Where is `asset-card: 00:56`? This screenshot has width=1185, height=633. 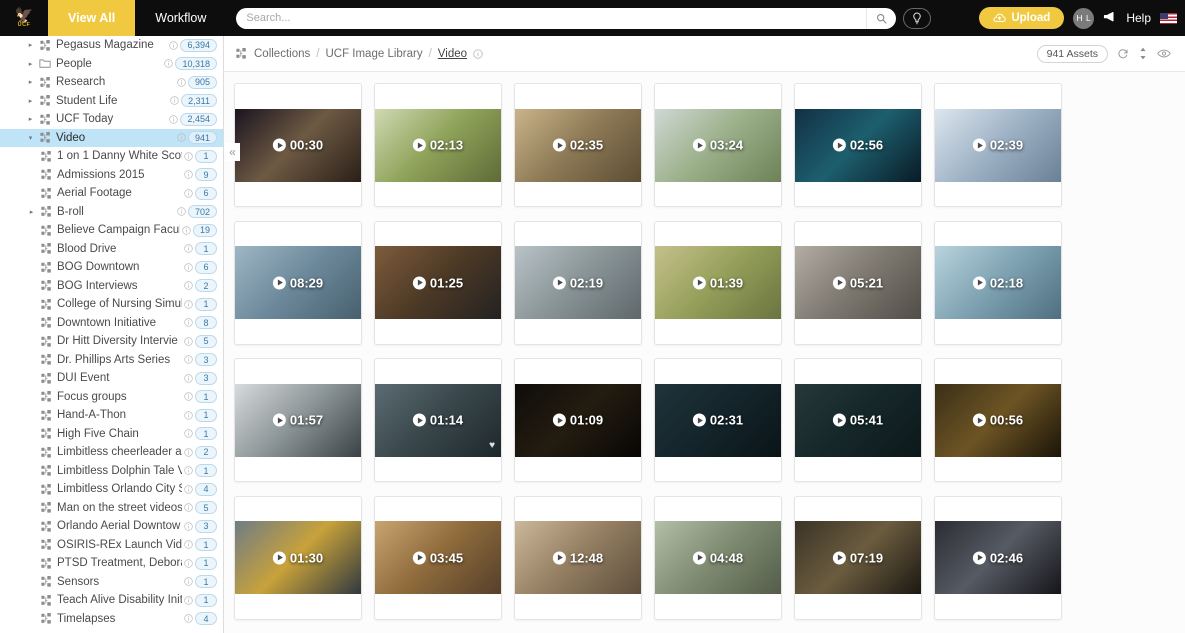
asset-card: 00:56 is located at coordinates (998, 420).